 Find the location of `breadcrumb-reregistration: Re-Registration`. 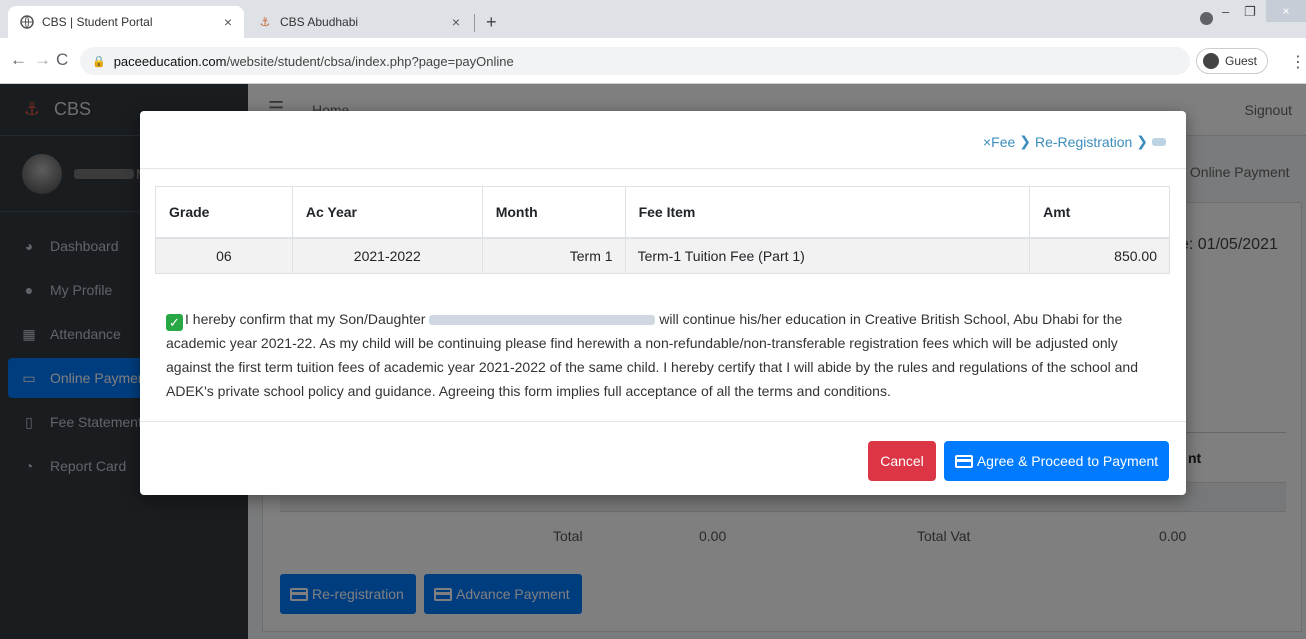

breadcrumb-reregistration: Re-Registration is located at coordinates (1083, 142).